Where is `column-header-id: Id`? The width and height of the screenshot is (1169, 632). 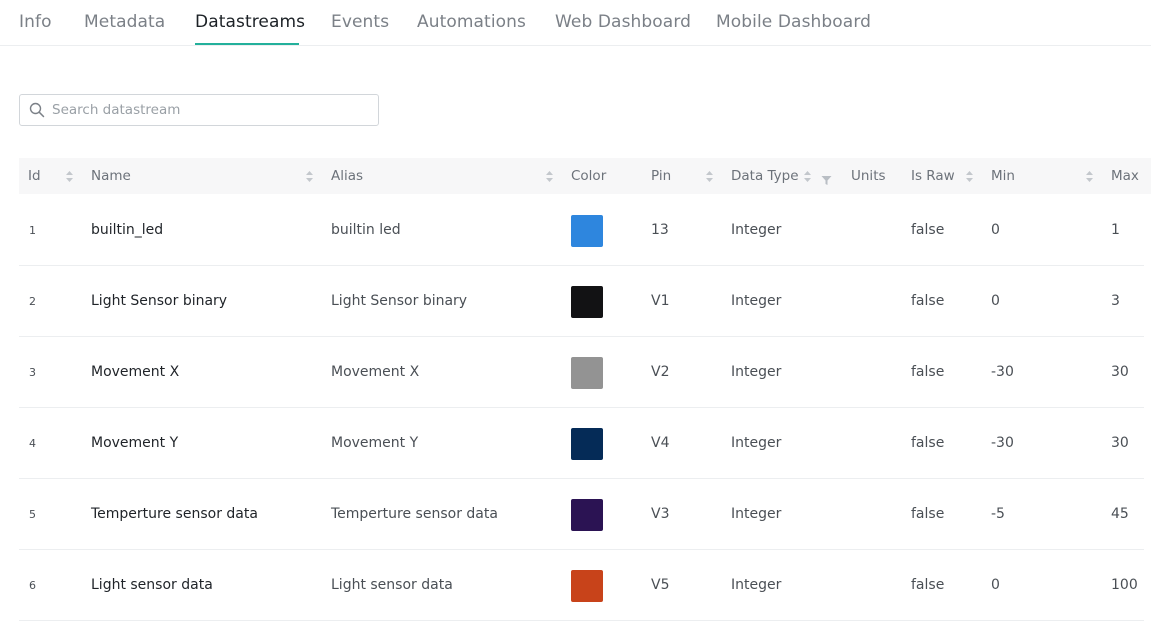
column-header-id: Id is located at coordinates (34, 176).